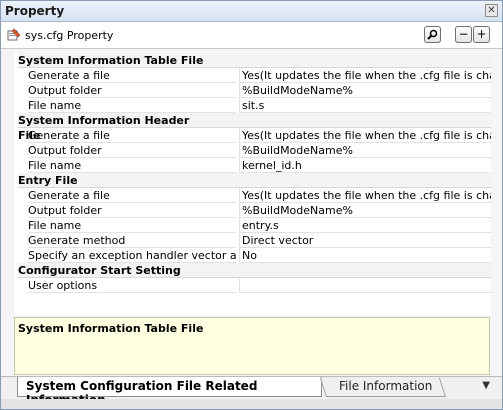 The height and width of the screenshot is (410, 503). Describe the element at coordinates (132, 256) in the screenshot. I see `property-name: Specify an exception handler vector ad` at that location.